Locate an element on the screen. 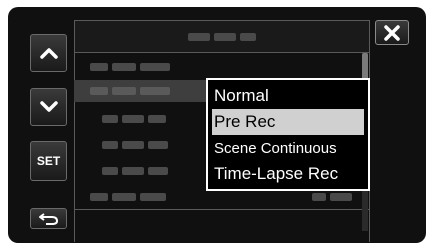 This screenshot has height=251, width=434. set-button-label: SET is located at coordinates (48, 161).